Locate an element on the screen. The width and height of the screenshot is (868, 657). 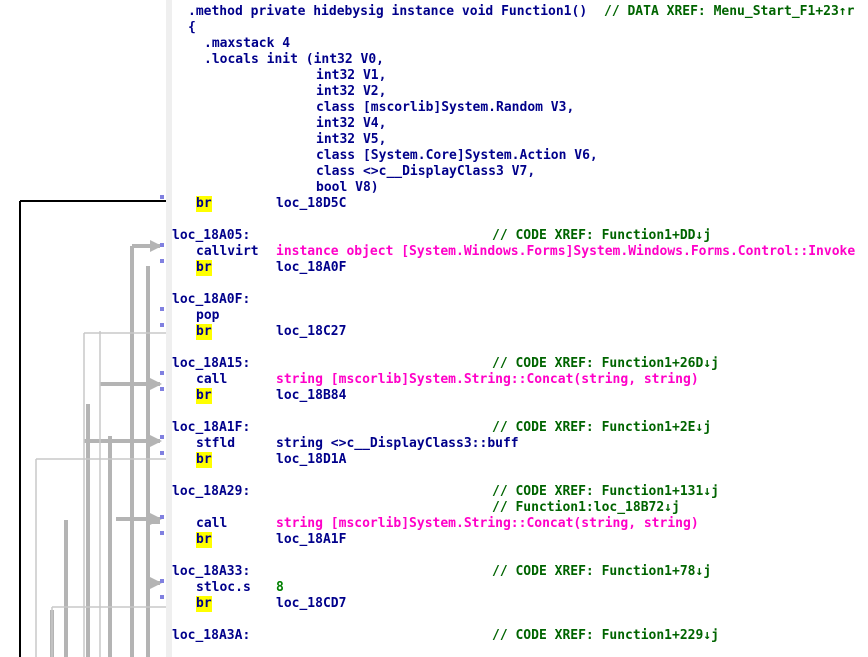
code-token: int32 V5, is located at coordinates (351, 139).